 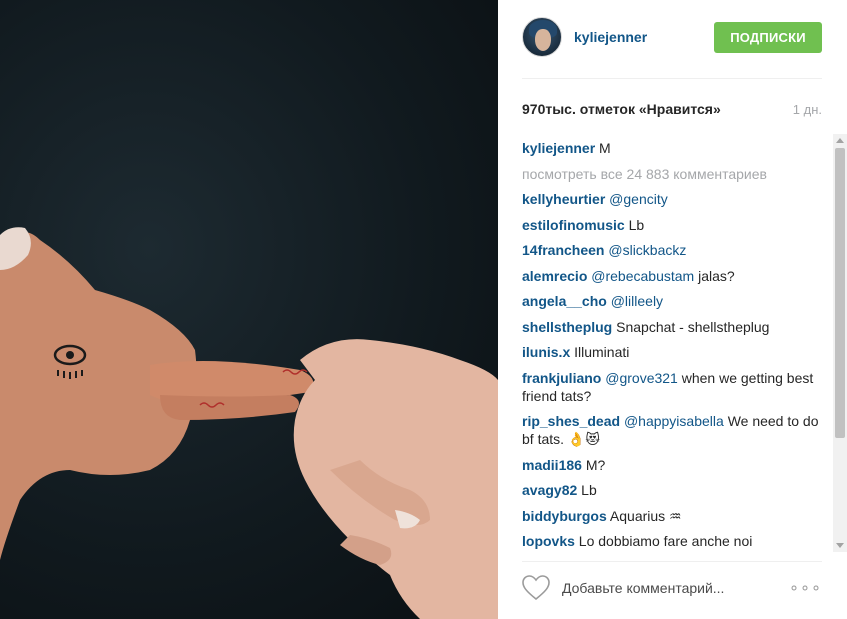 I want to click on comment-mention: @grove321, so click(x=641, y=378).